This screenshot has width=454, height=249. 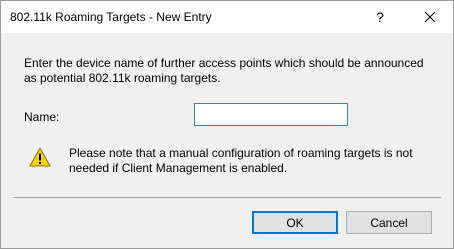 I want to click on close-icon, so click(x=430, y=17).